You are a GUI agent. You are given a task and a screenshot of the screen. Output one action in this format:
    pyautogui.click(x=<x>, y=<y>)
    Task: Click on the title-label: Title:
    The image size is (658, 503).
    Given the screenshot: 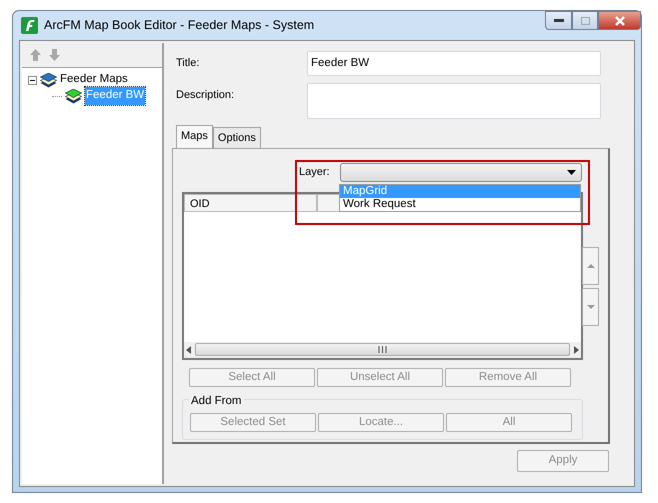 What is the action you would take?
    pyautogui.click(x=187, y=63)
    